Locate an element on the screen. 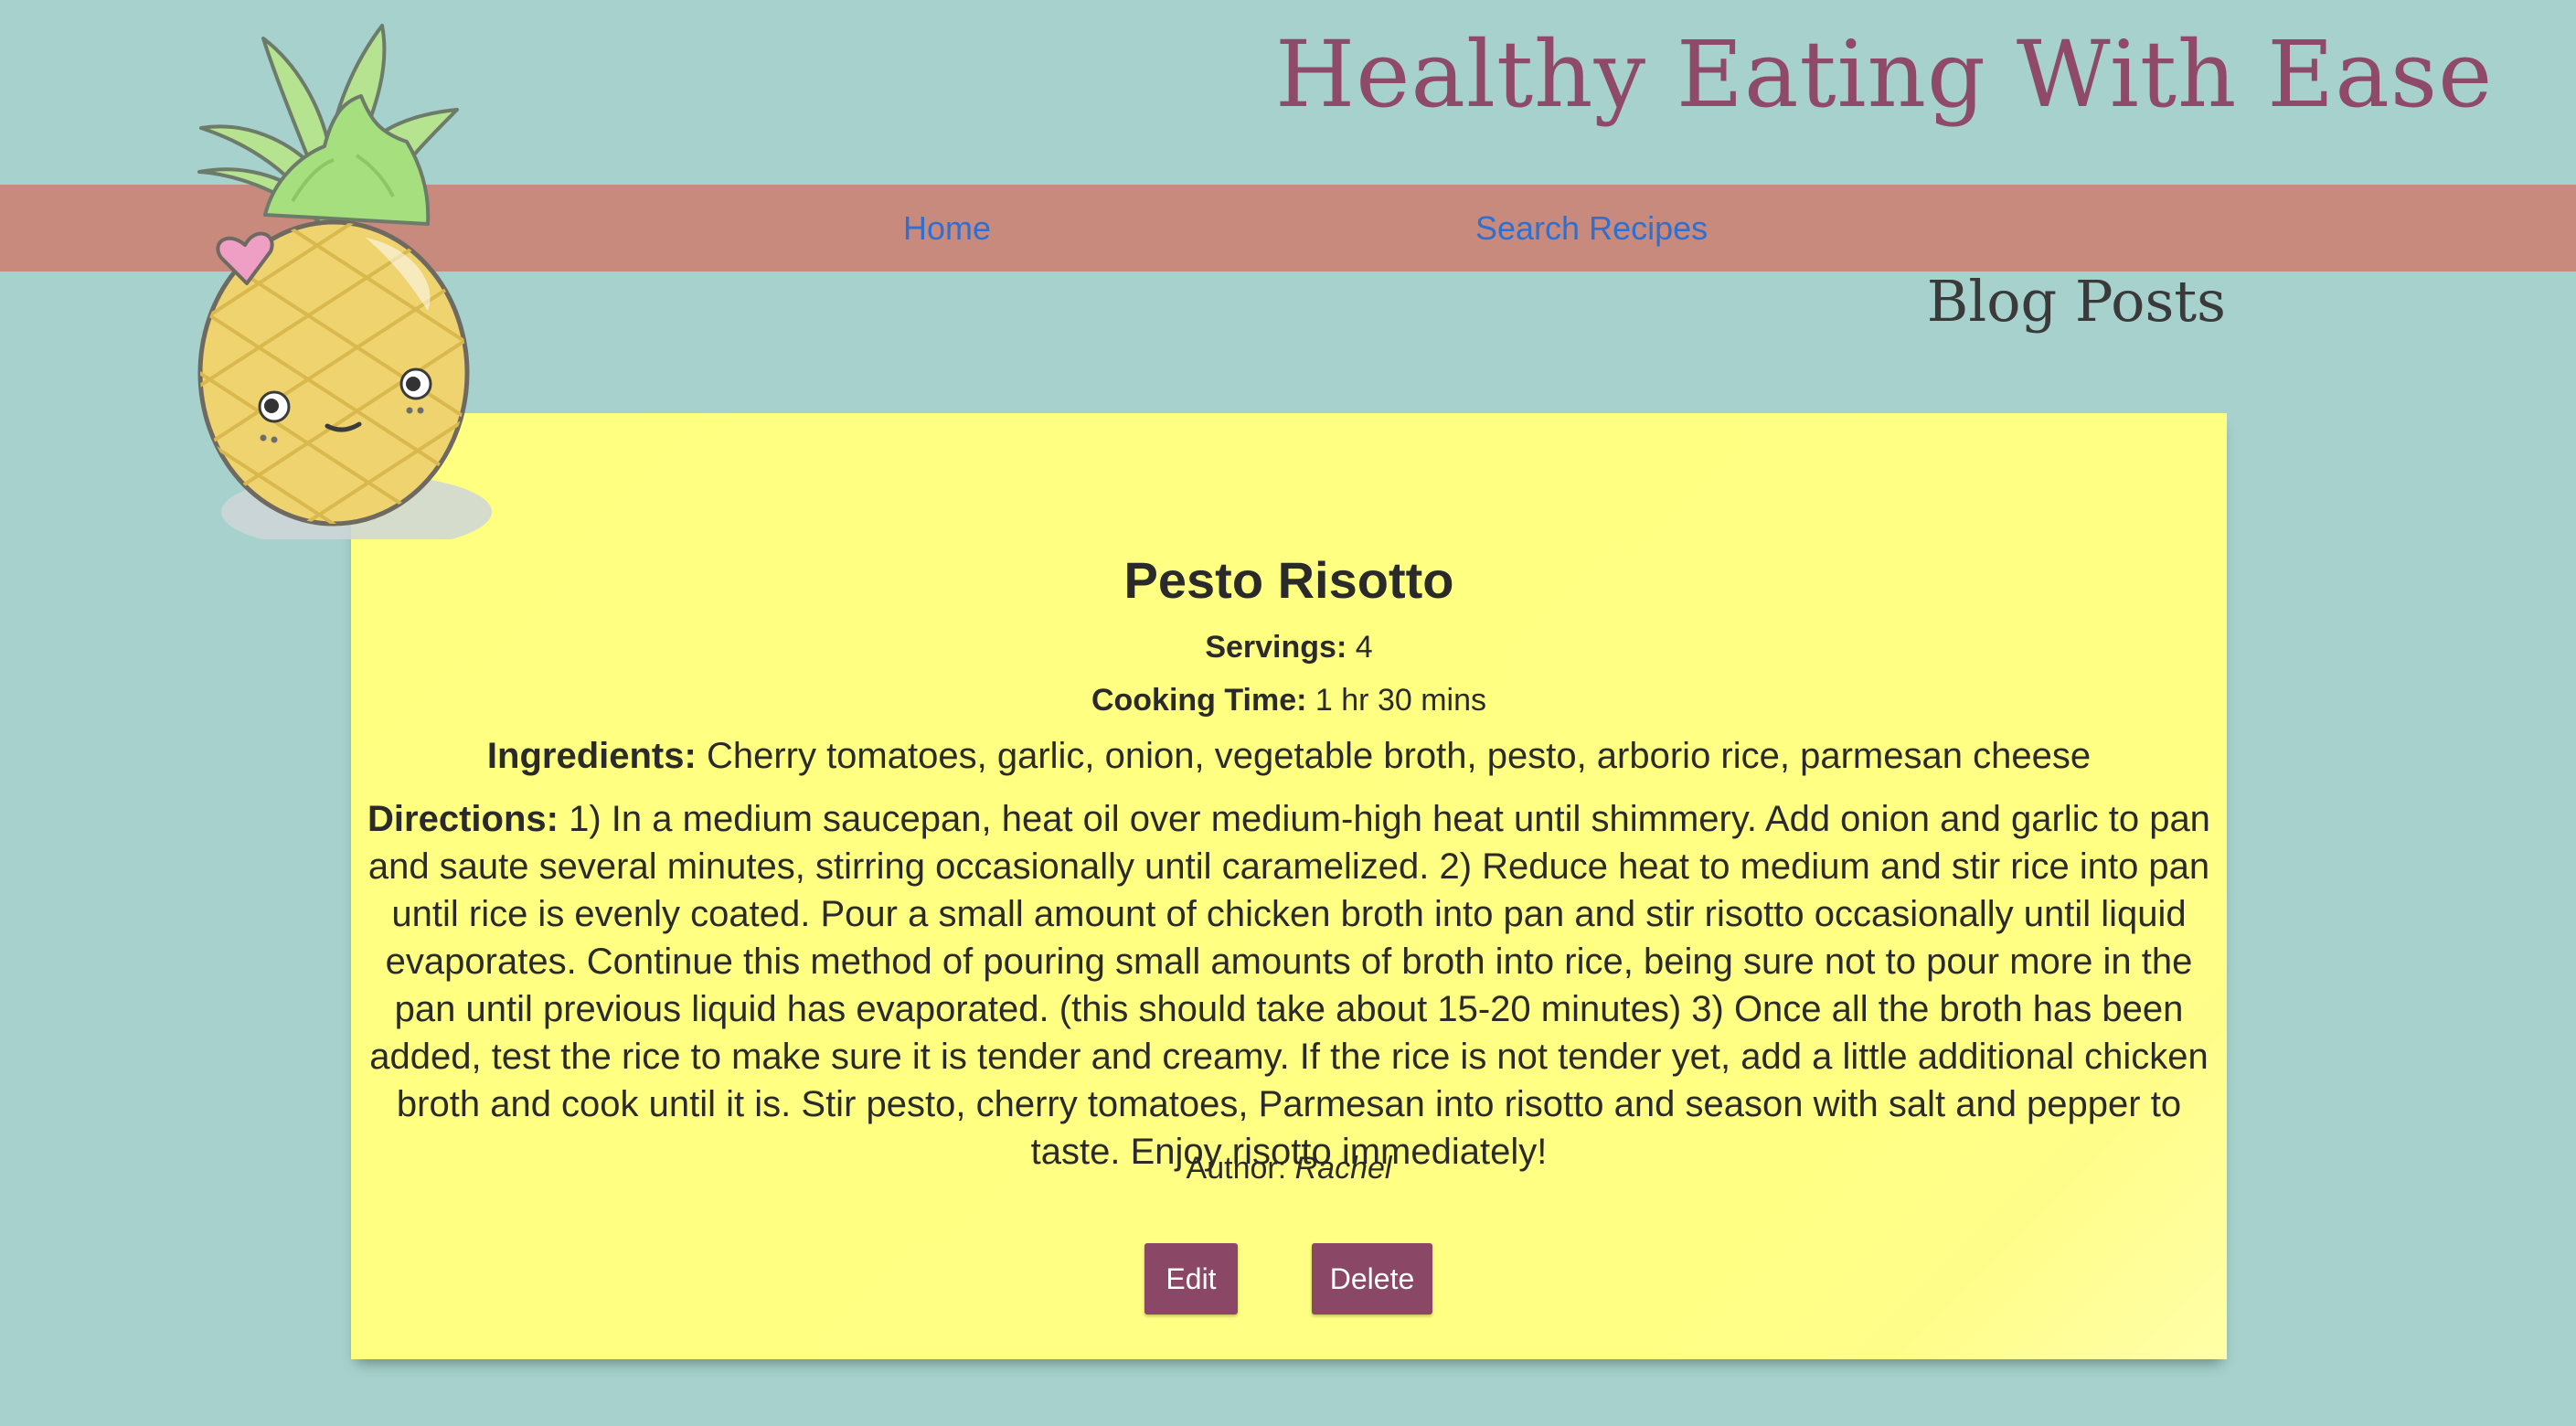 This screenshot has height=1426, width=2576. delete-button: Delete is located at coordinates (1372, 1278).